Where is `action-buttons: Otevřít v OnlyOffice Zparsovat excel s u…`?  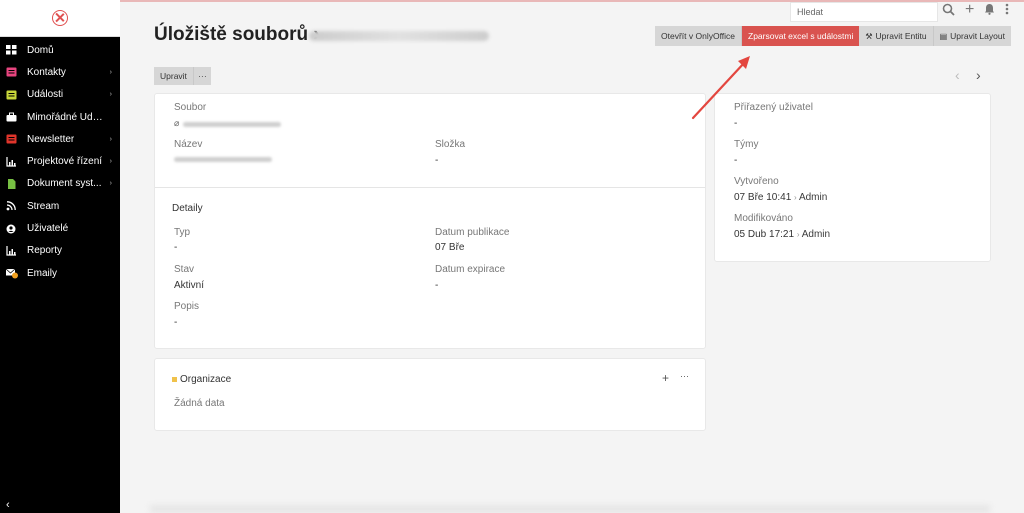 action-buttons: Otevřít v OnlyOffice Zparsovat excel s u… is located at coordinates (833, 36).